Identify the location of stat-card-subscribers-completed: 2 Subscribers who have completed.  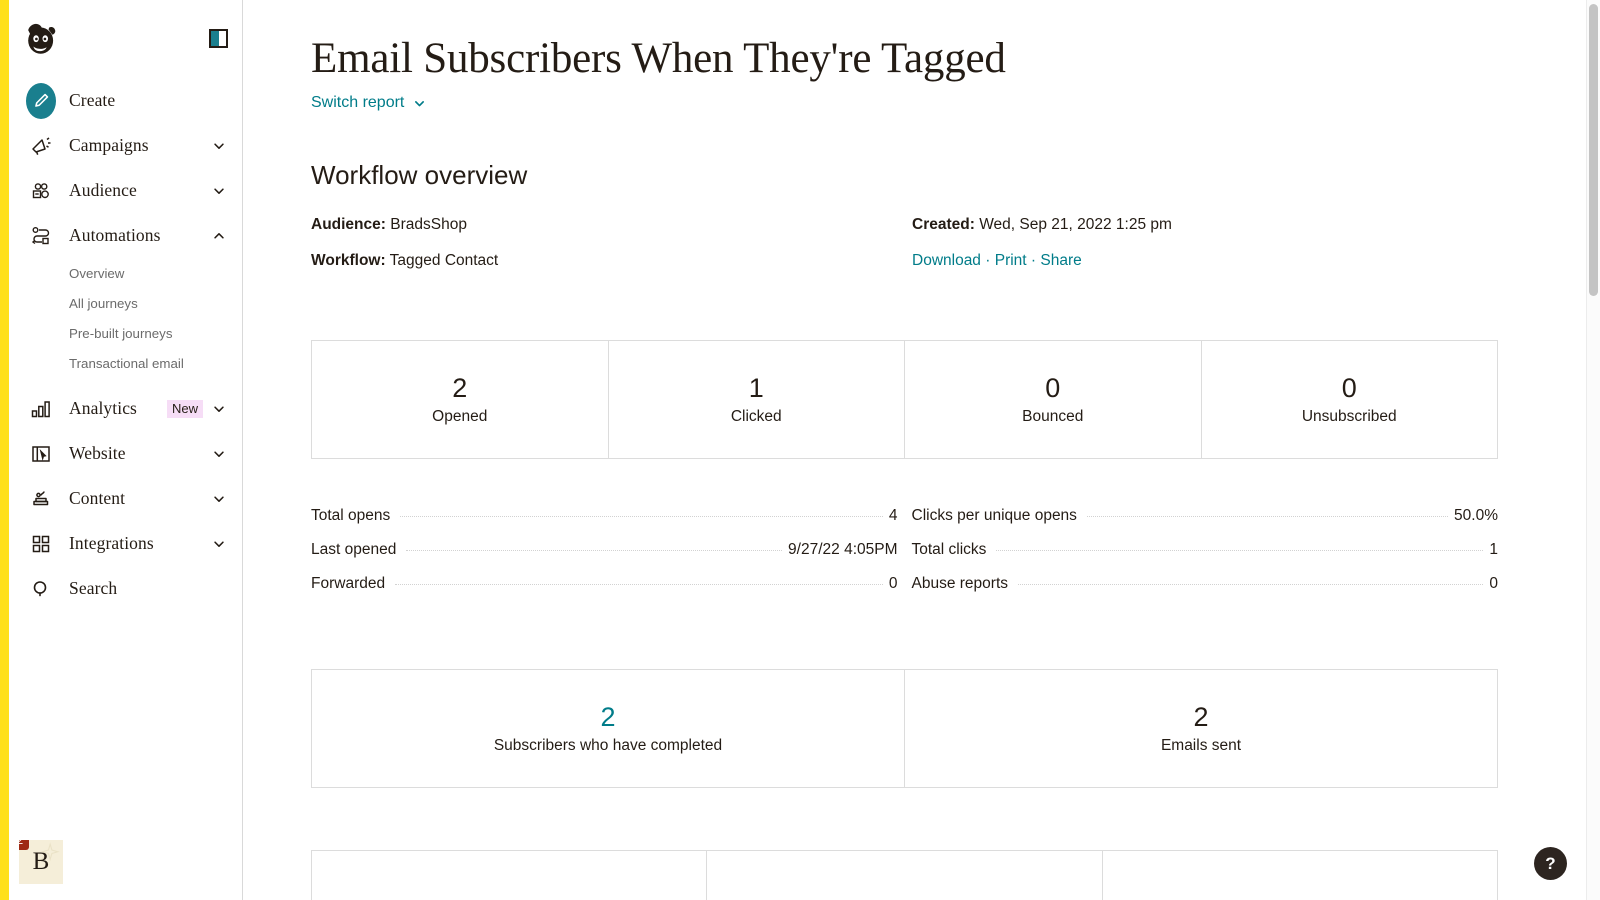
(608, 729).